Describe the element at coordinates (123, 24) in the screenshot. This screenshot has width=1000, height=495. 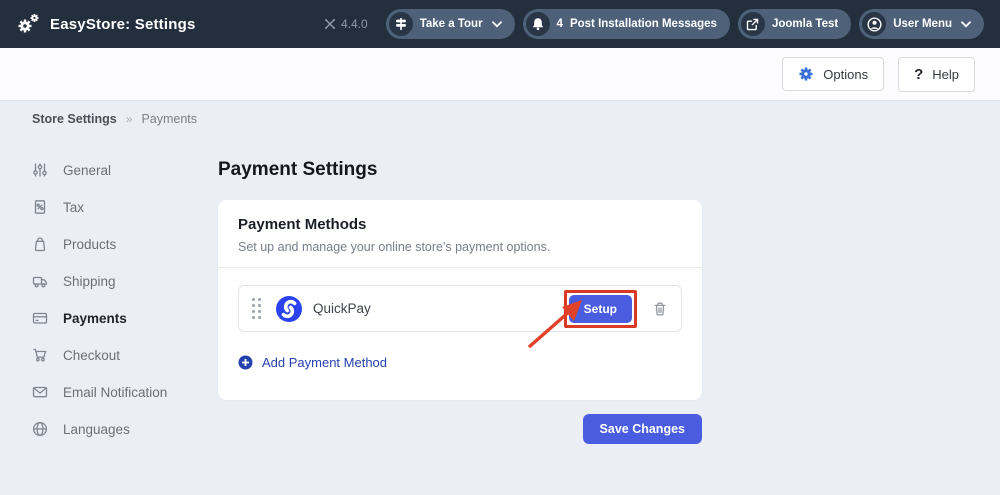
I see `page-header-title: EasyStore: Settings` at that location.